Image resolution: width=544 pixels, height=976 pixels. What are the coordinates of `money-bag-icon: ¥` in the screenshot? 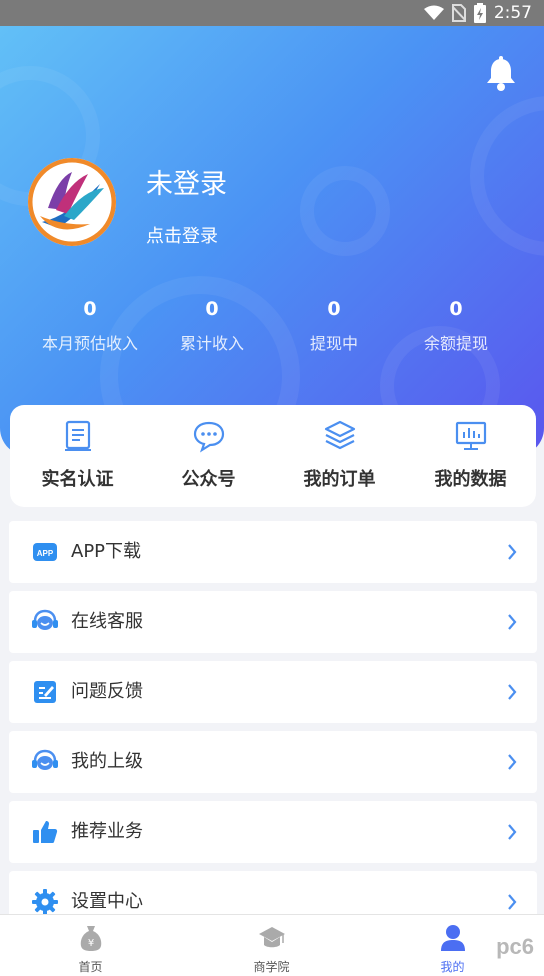 It's located at (90, 938).